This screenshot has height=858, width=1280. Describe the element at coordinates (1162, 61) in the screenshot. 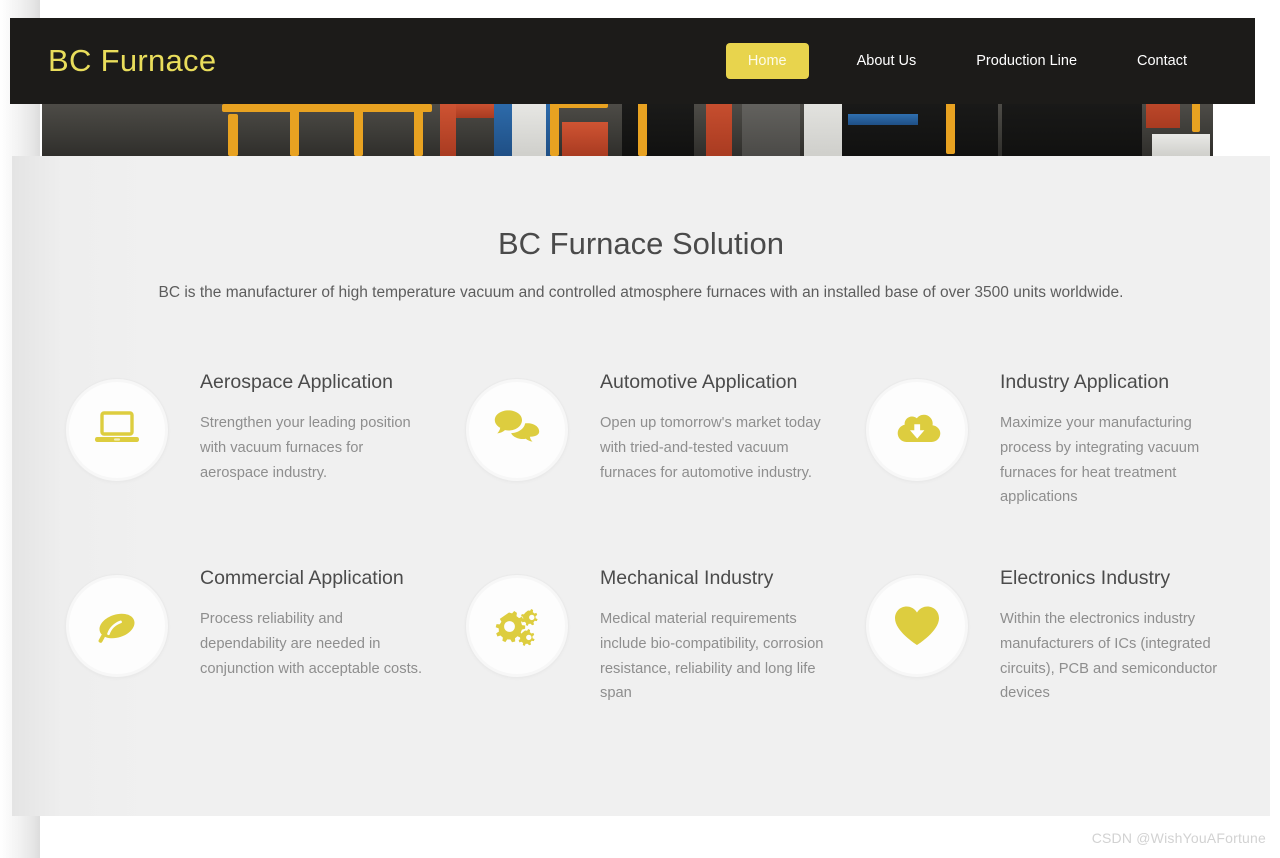

I see `nav-item-contact: Contact` at that location.